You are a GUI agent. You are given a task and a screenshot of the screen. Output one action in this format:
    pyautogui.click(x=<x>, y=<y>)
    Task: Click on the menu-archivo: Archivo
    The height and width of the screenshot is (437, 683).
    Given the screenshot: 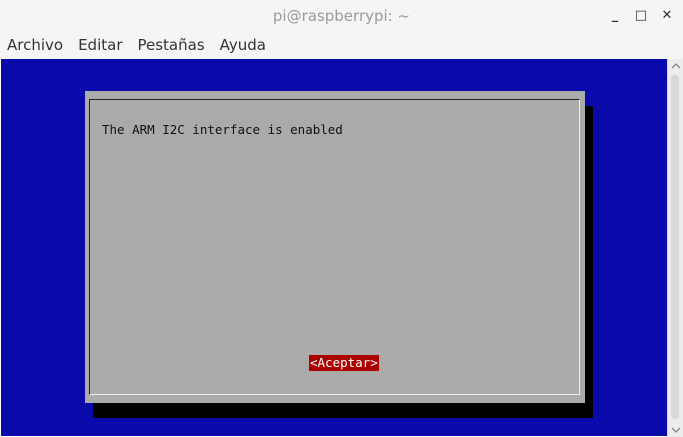 What is the action you would take?
    pyautogui.click(x=35, y=45)
    